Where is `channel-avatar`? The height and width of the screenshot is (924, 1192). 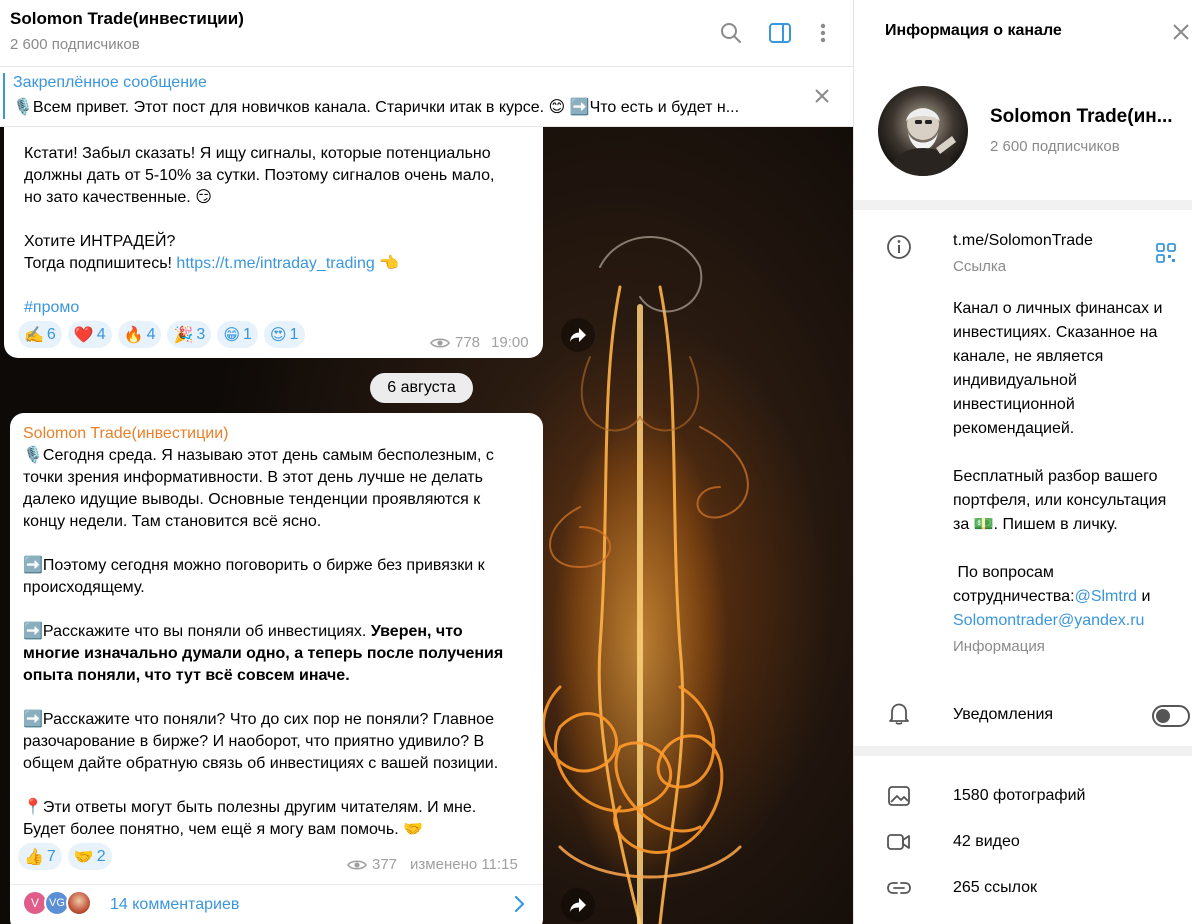
channel-avatar is located at coordinates (923, 131).